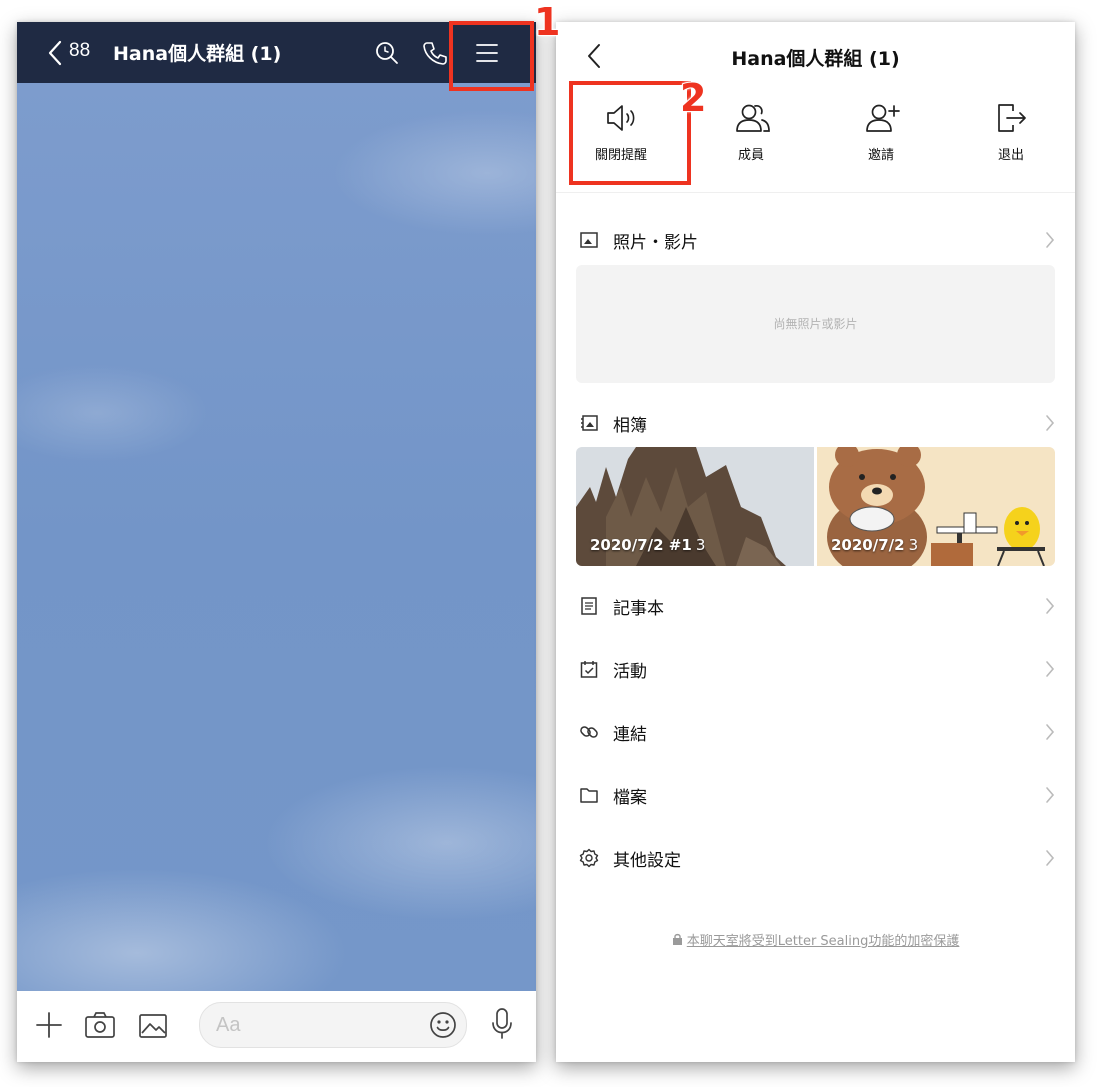 The width and height of the screenshot is (1101, 1087). I want to click on album-date: 2020/7/2 #1, so click(641, 545).